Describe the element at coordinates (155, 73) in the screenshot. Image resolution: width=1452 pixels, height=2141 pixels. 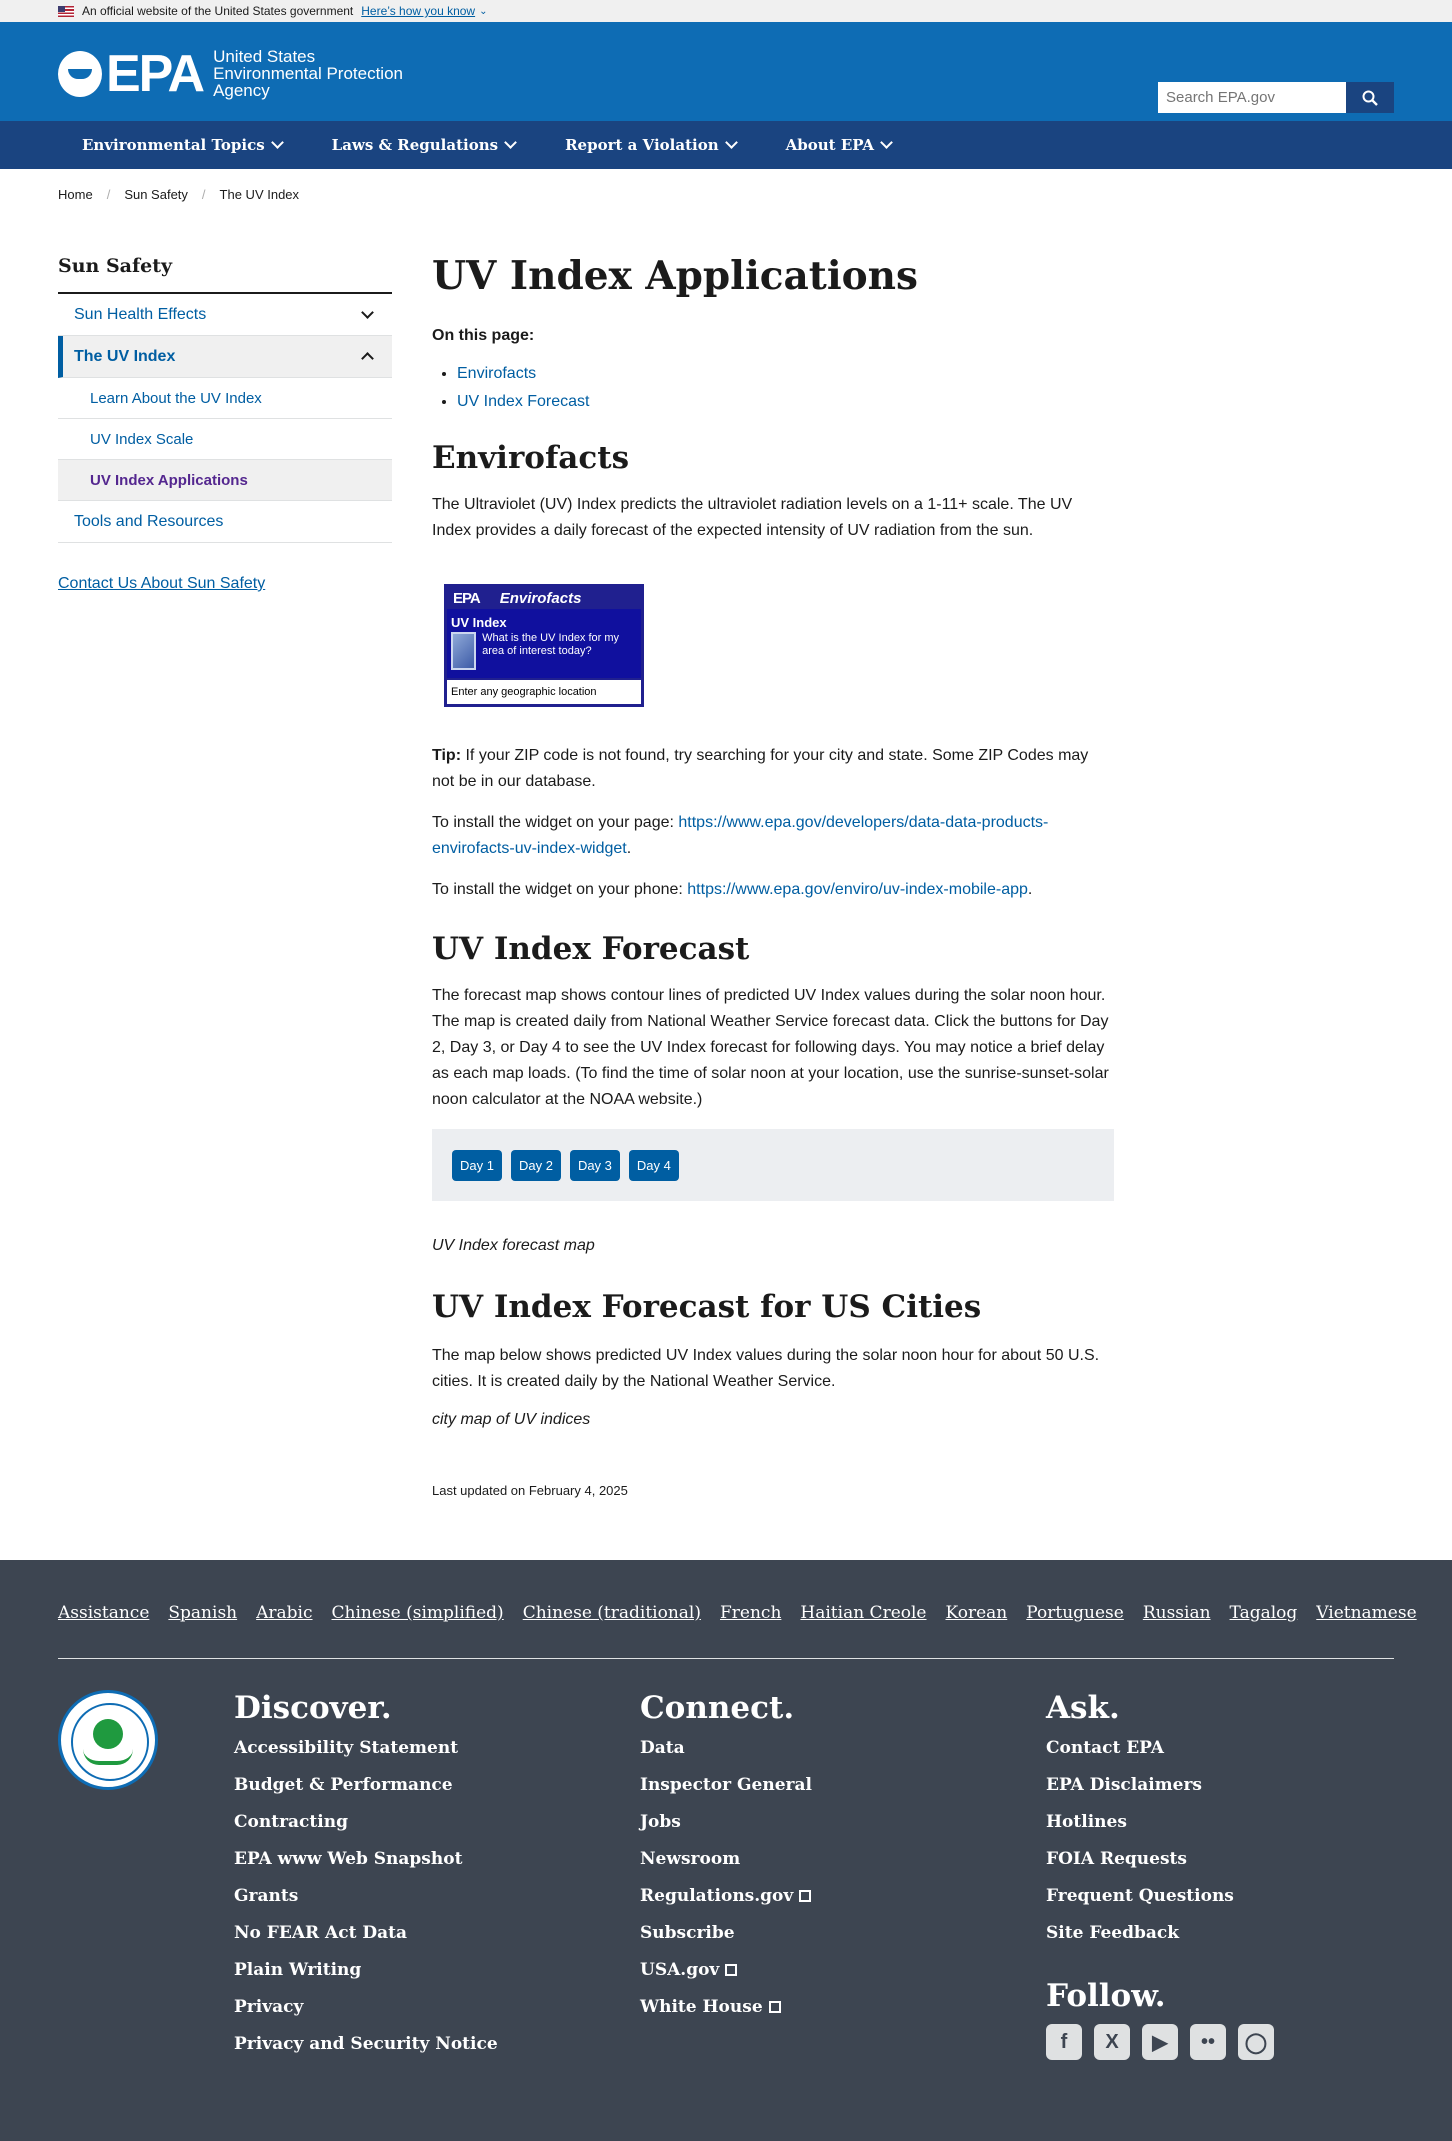
I see `logo-text: EPA` at that location.